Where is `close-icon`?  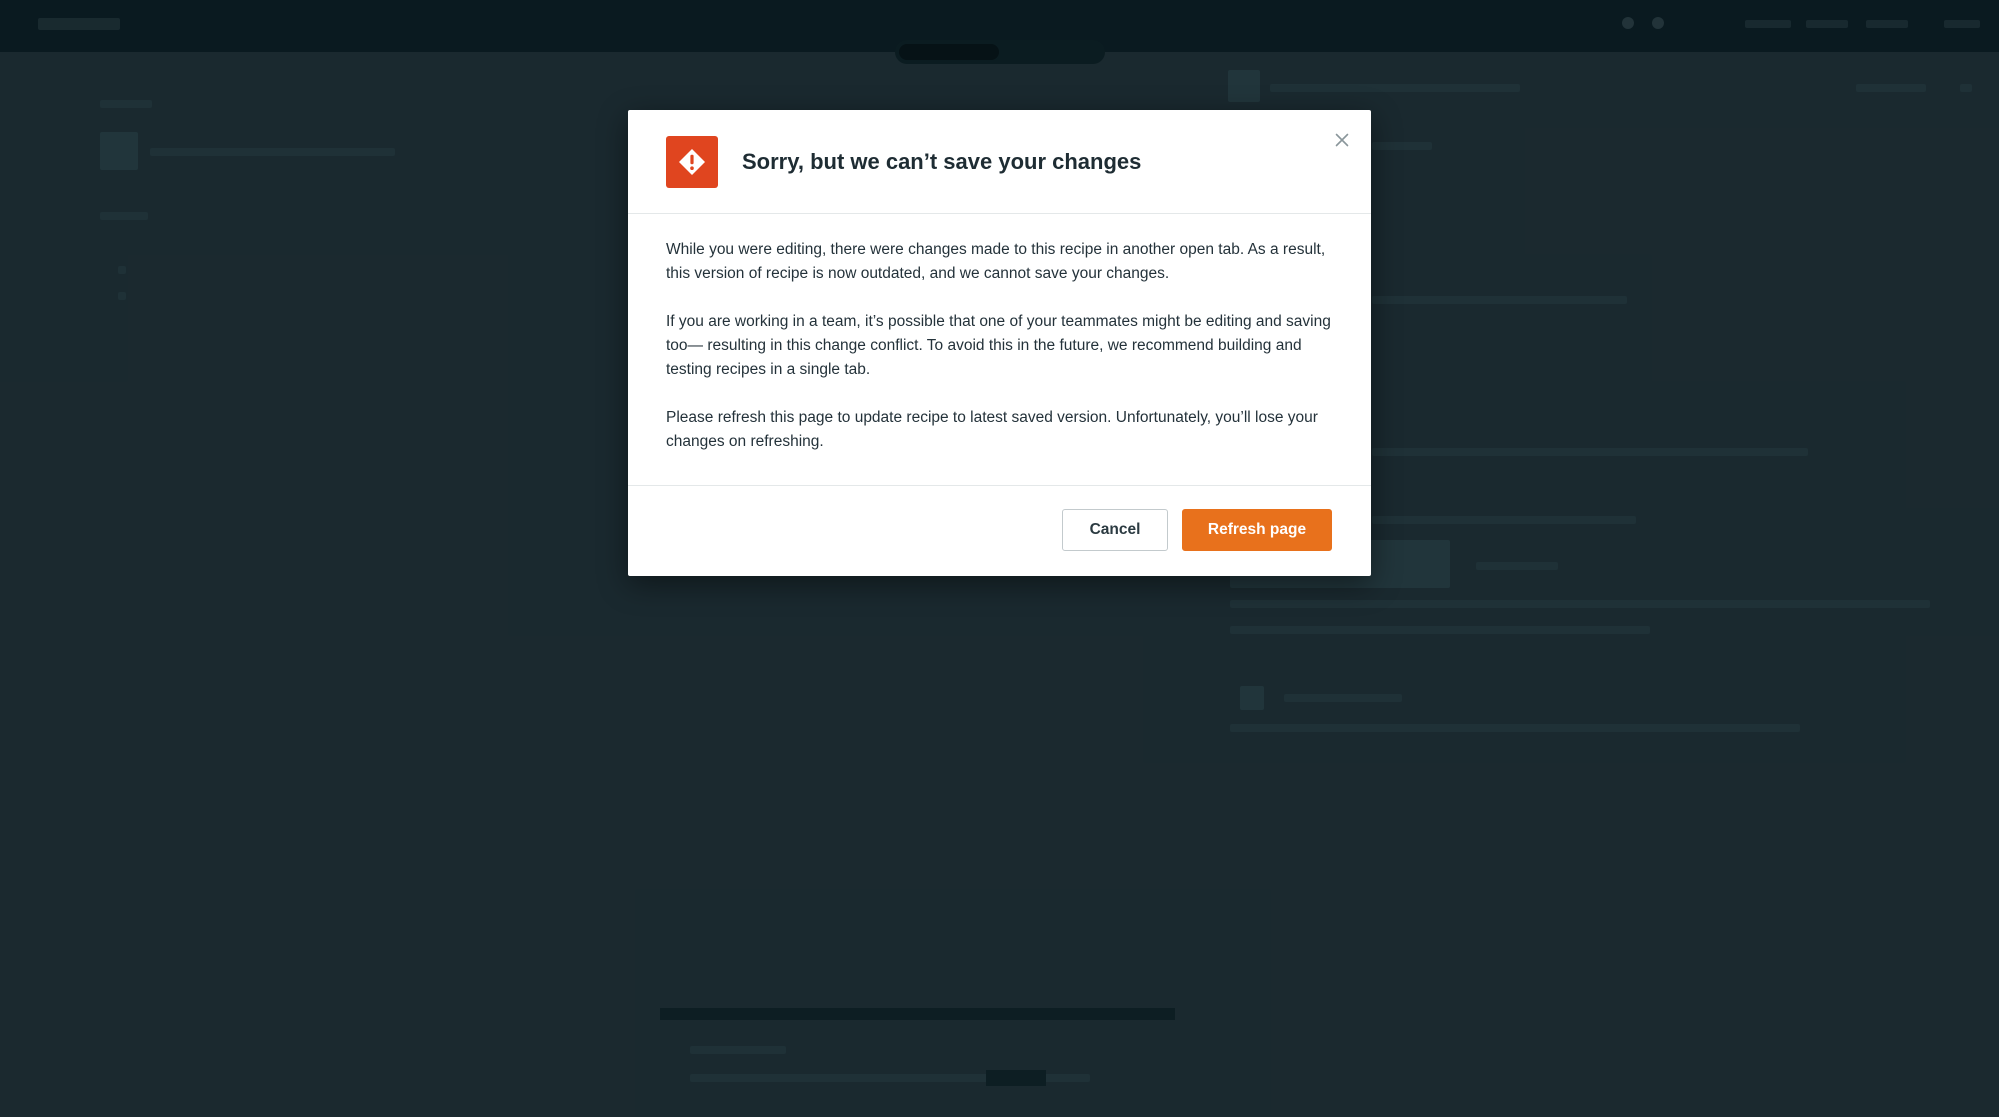
close-icon is located at coordinates (1342, 140).